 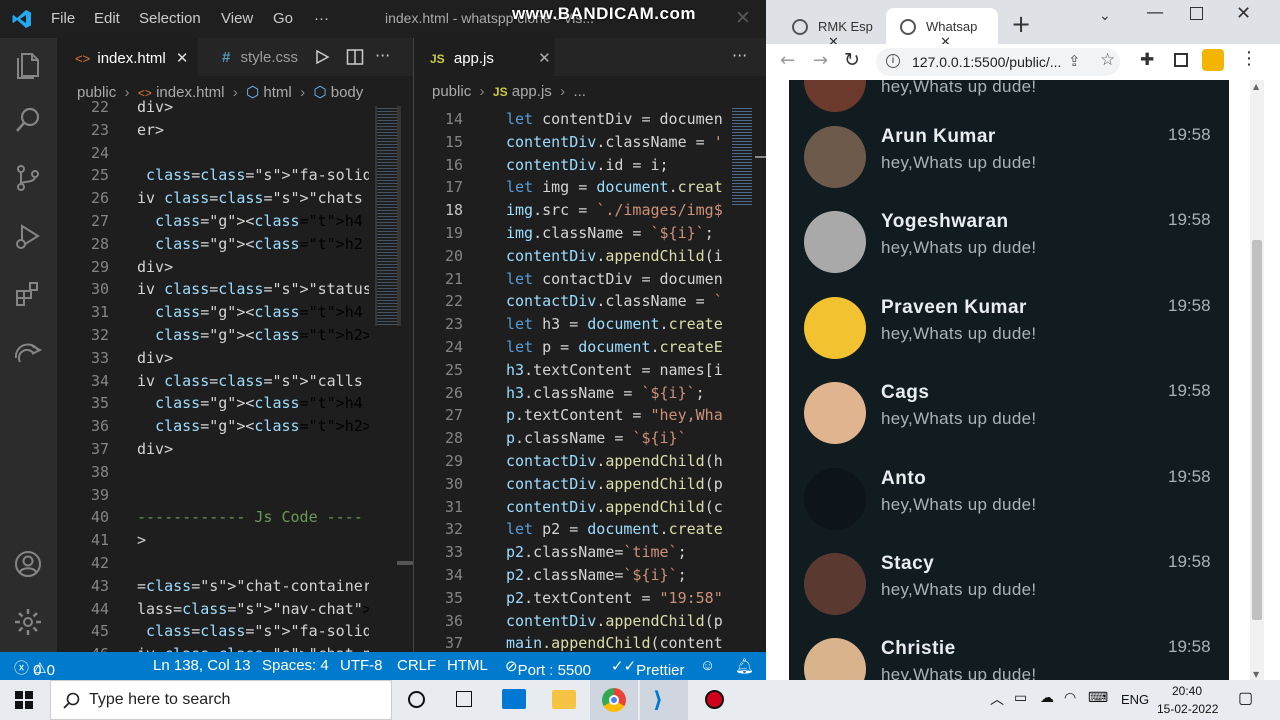 What do you see at coordinates (131, 58) in the screenshot?
I see `tab-label: index.html` at bounding box center [131, 58].